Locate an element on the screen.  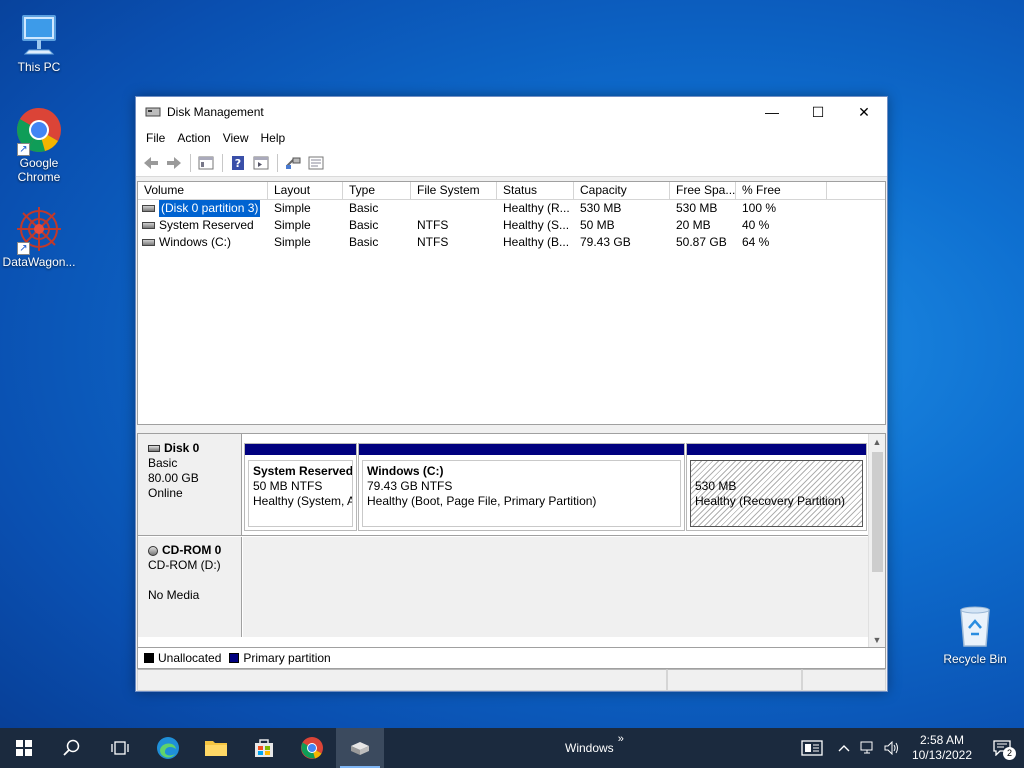
file-system-cell is located at coordinates (454, 208).